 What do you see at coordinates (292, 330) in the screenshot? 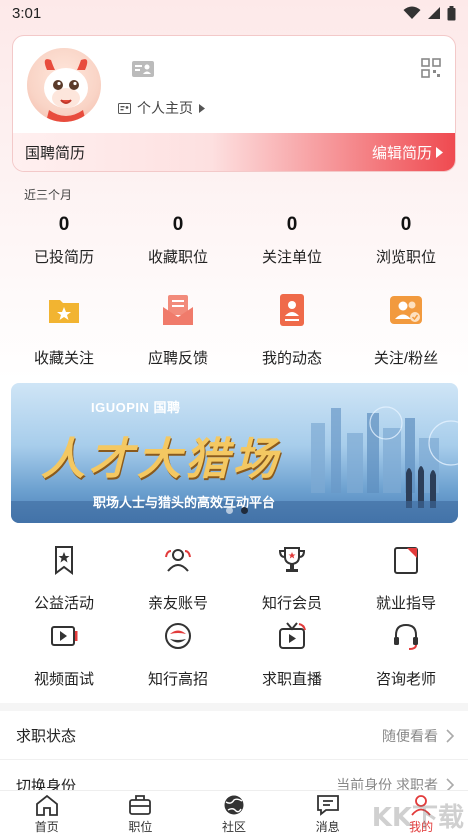
I see `quick-my-activity: 我的动态` at bounding box center [292, 330].